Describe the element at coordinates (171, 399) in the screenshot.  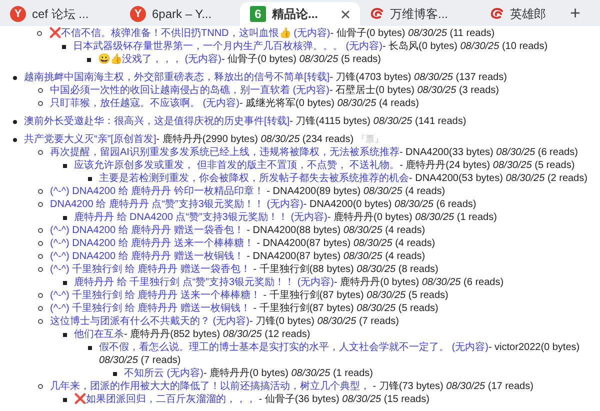
I see `post-link: 如果团派回归，二百斤灰溜溜的，，，` at that location.